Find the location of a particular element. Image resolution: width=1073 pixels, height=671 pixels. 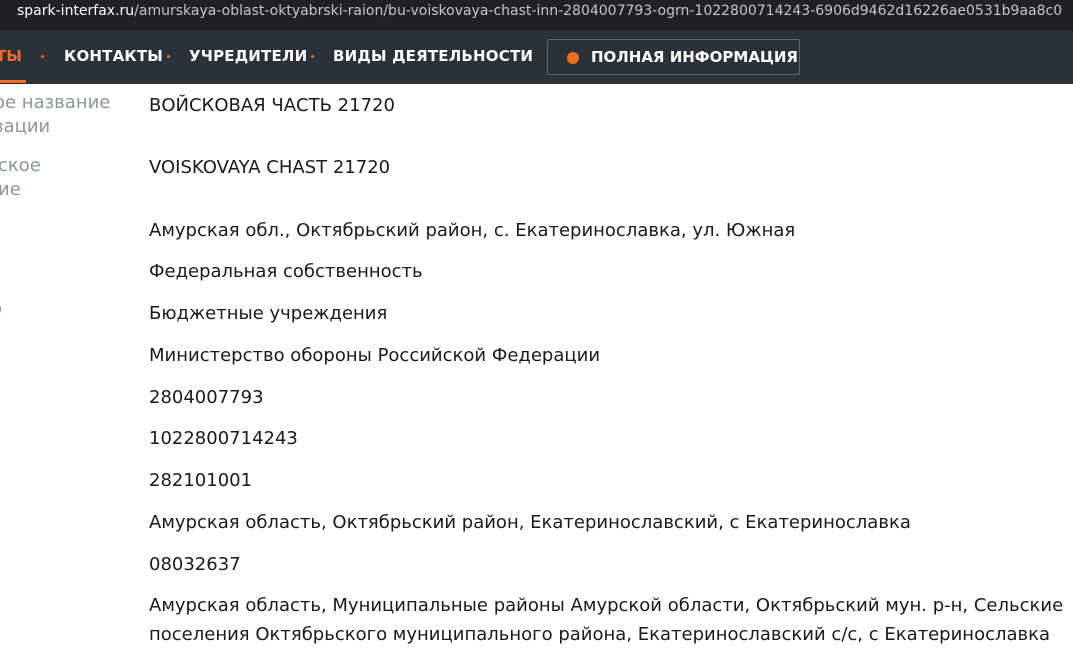

field-label-full-name: ое название зации is located at coordinates (55, 115).